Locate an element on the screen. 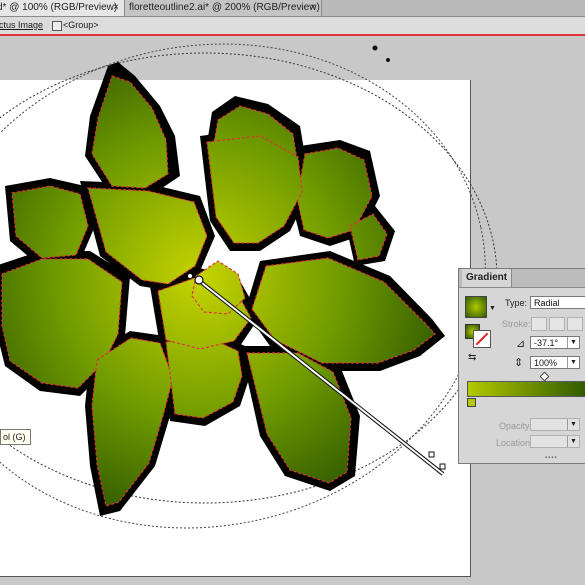  aspect-ratio-icon: ⇕ is located at coordinates (519, 363).